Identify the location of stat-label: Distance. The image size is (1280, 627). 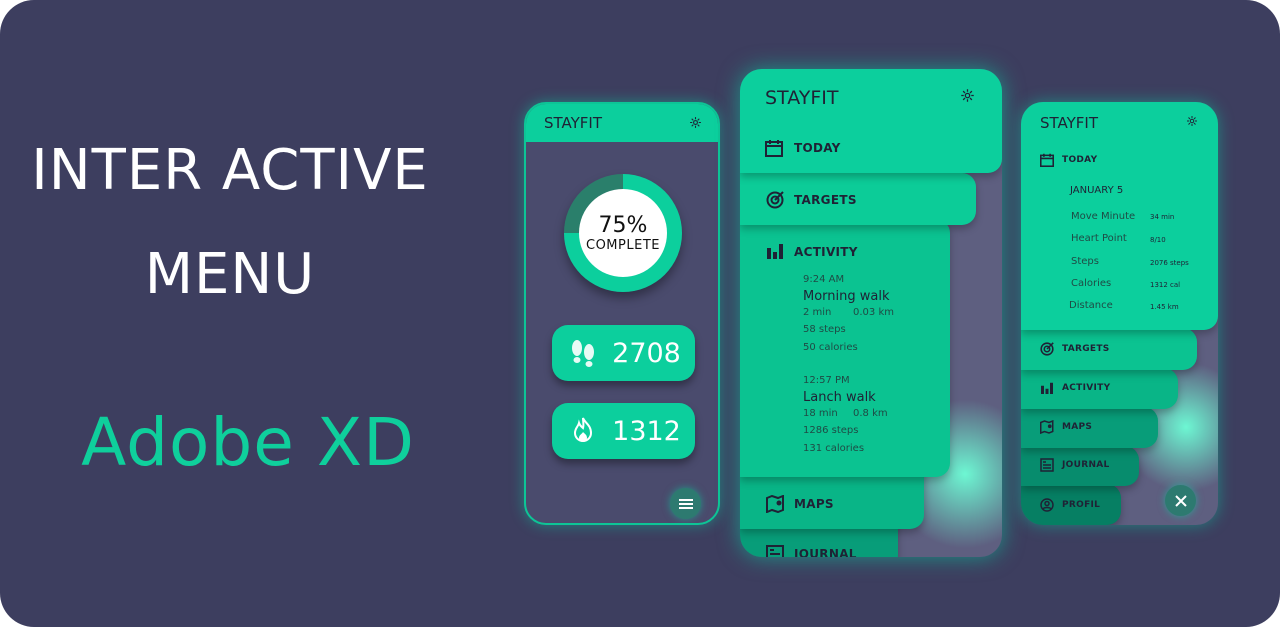
(1091, 305).